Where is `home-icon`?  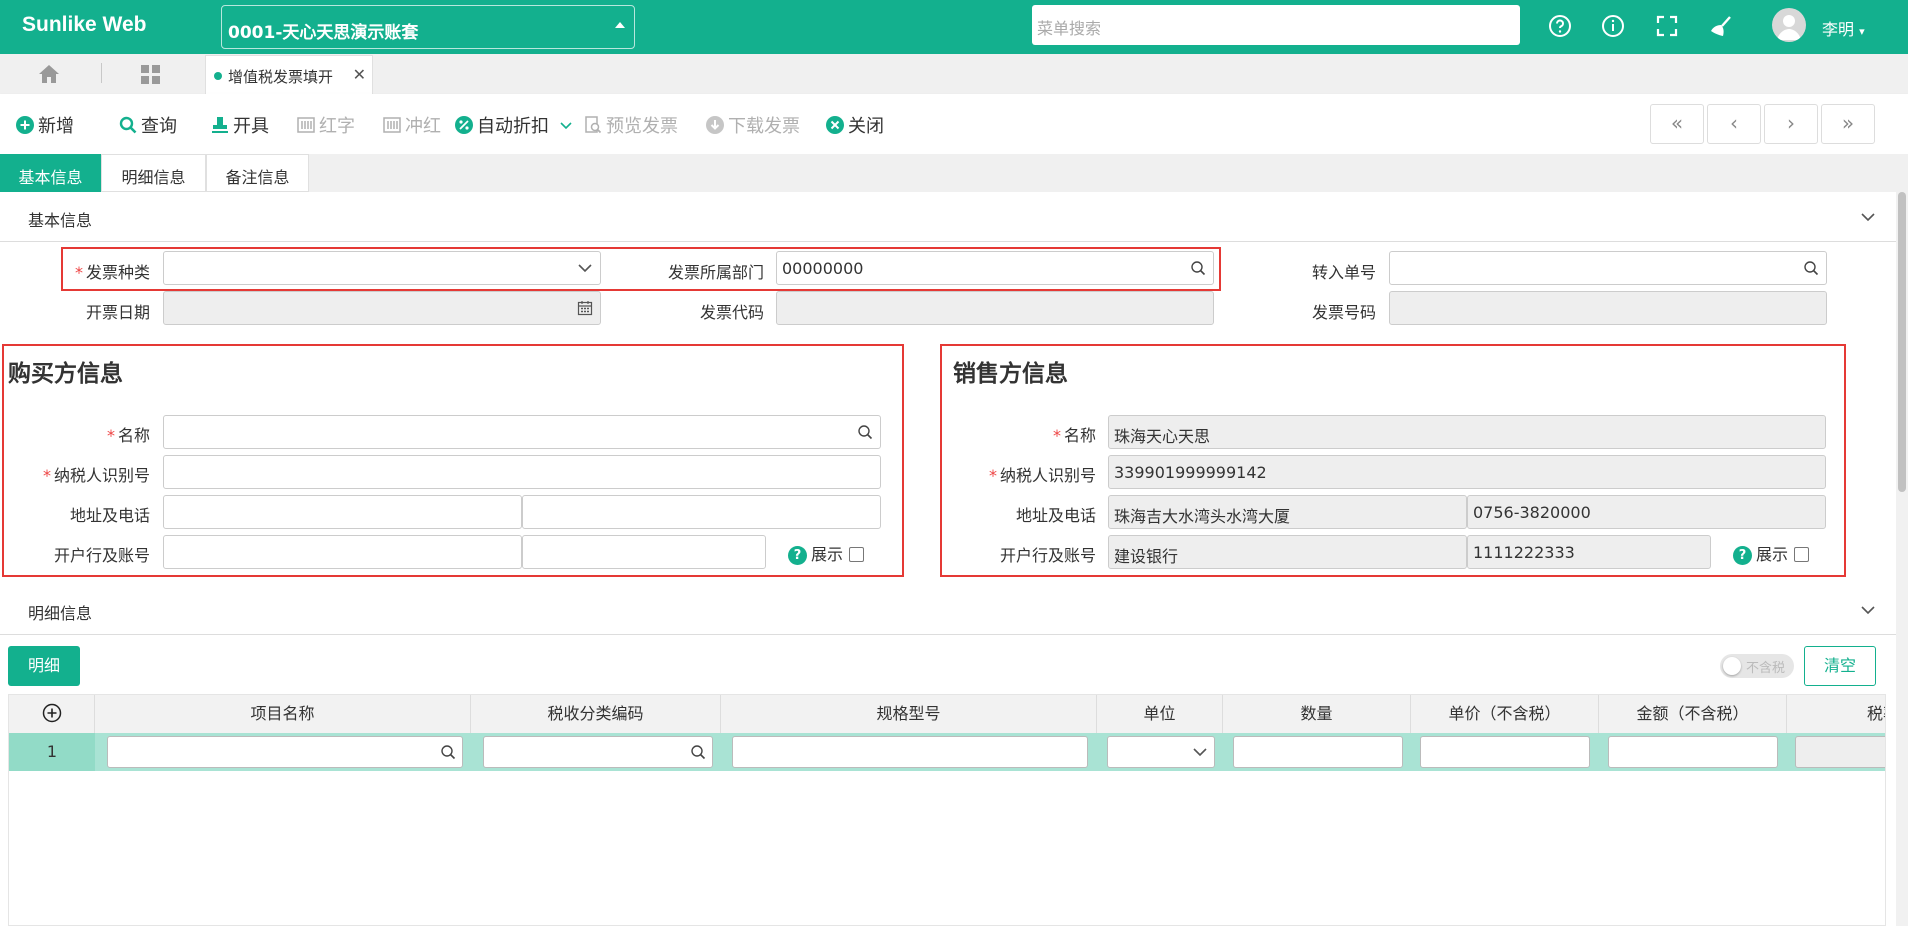
home-icon is located at coordinates (49, 76).